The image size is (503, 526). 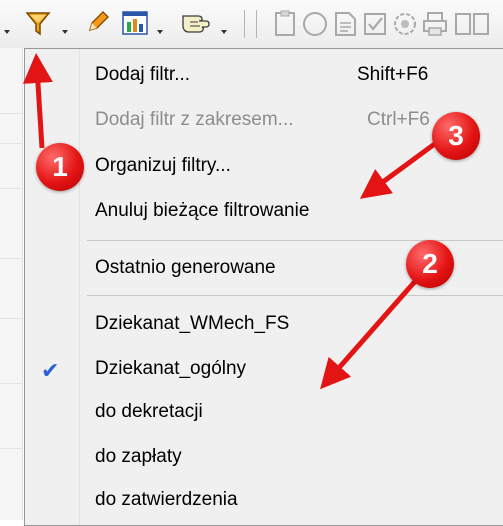 I want to click on shortcut-add-filter: Shift+F6, so click(x=393, y=74).